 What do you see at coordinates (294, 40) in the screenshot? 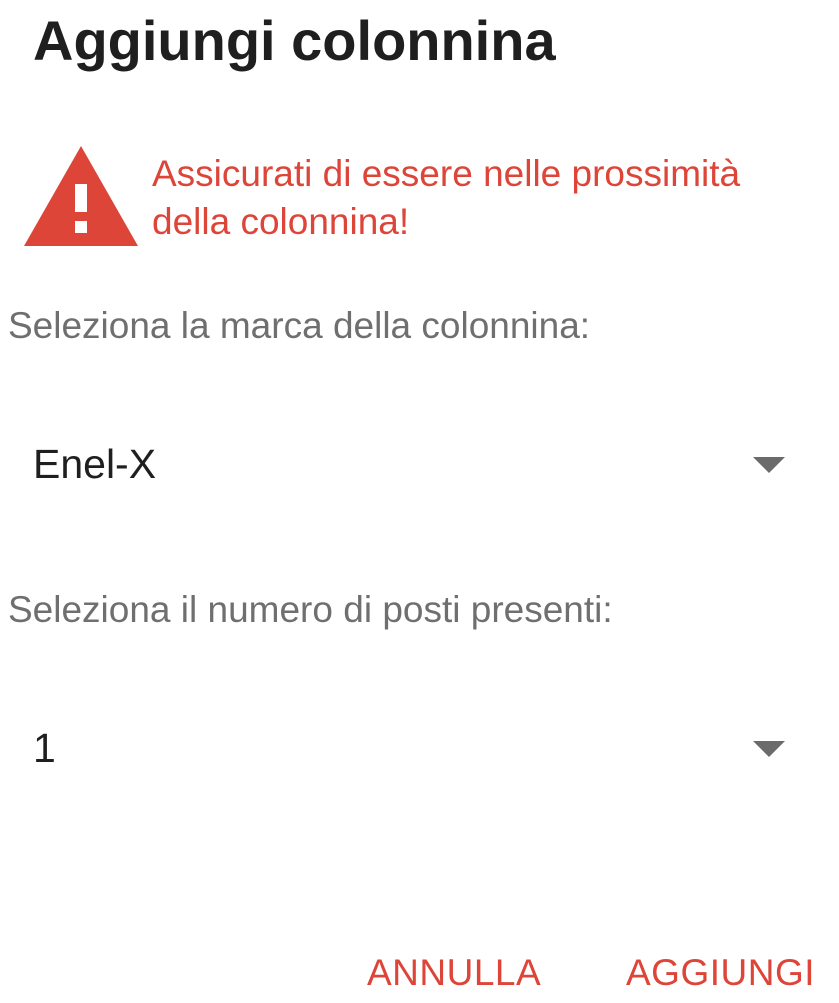
I see `dialog-title: Aggiungi colonnina` at bounding box center [294, 40].